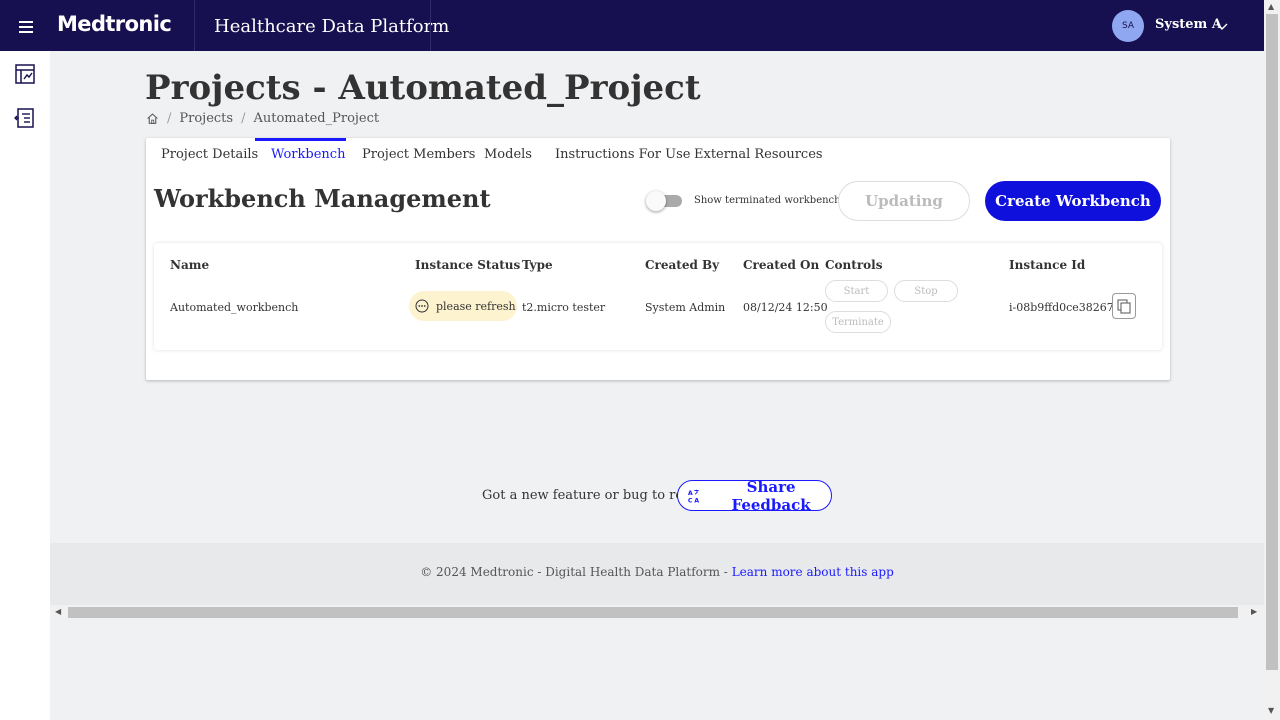 The height and width of the screenshot is (720, 1280). Describe the element at coordinates (758, 154) in the screenshot. I see `tab-external-resources: External Resources` at that location.